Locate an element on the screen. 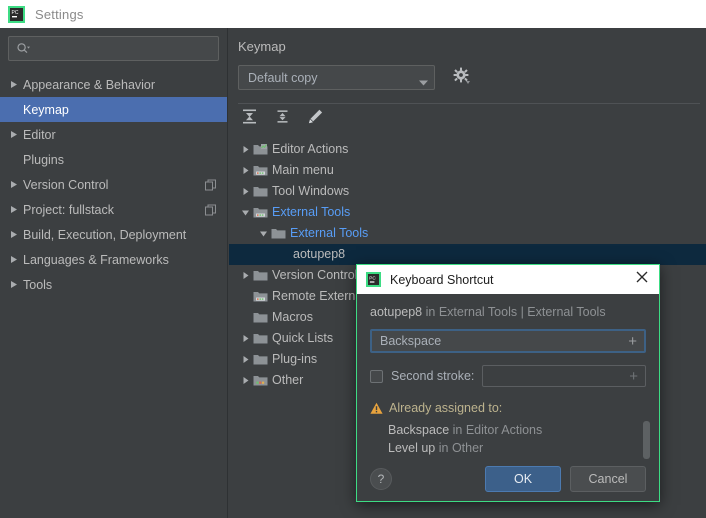 The image size is (706, 518). collapse-all-button is located at coordinates (282, 119).